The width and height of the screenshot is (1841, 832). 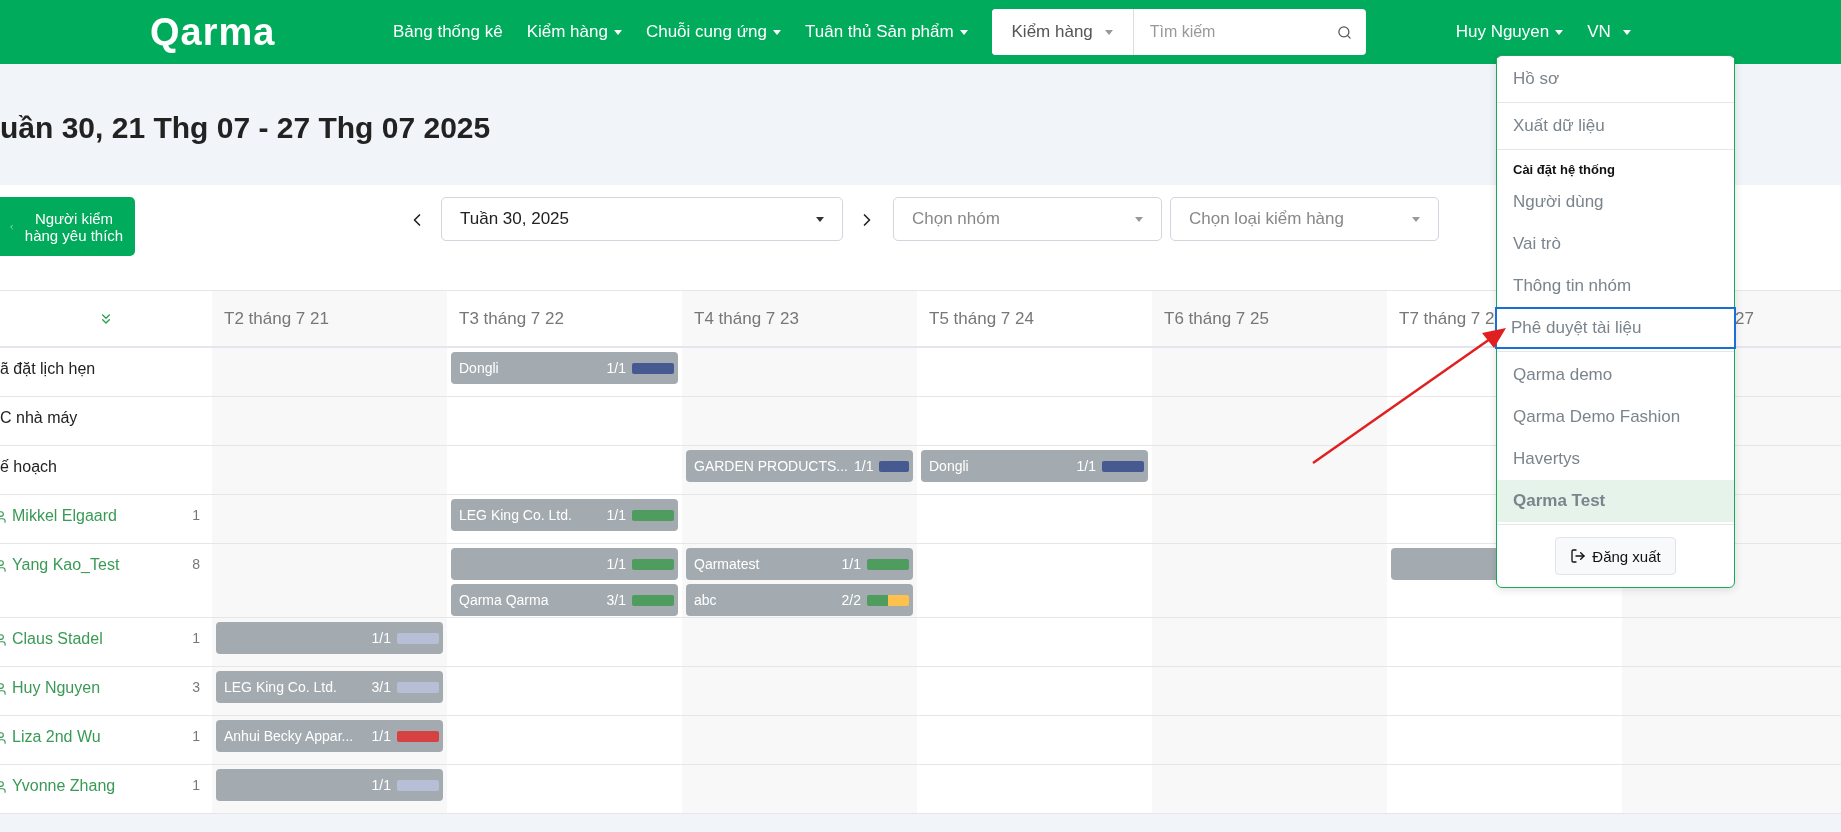 I want to click on inspector-name: Claus Stadel, so click(x=102, y=639).